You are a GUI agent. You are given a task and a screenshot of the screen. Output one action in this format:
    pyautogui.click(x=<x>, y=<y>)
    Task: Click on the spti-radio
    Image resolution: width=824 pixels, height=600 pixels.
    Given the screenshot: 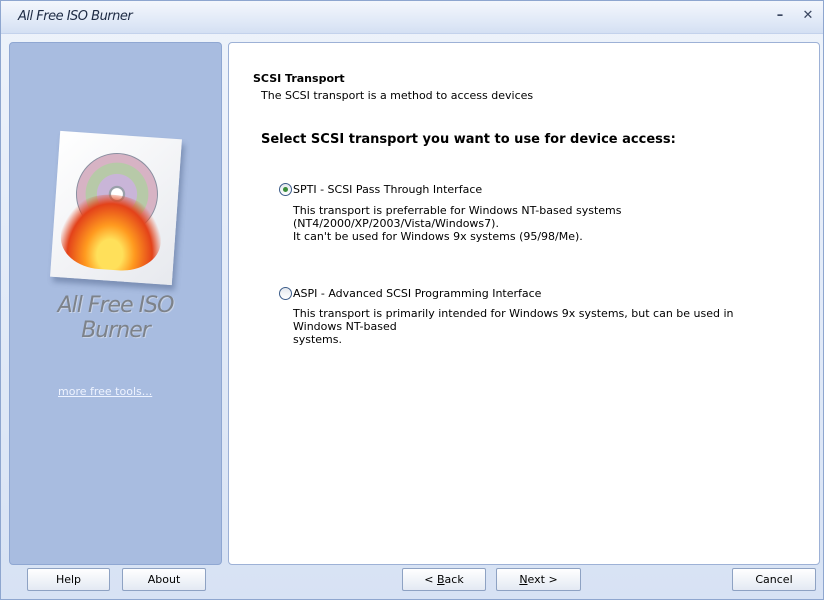 What is the action you would take?
    pyautogui.click(x=285, y=189)
    